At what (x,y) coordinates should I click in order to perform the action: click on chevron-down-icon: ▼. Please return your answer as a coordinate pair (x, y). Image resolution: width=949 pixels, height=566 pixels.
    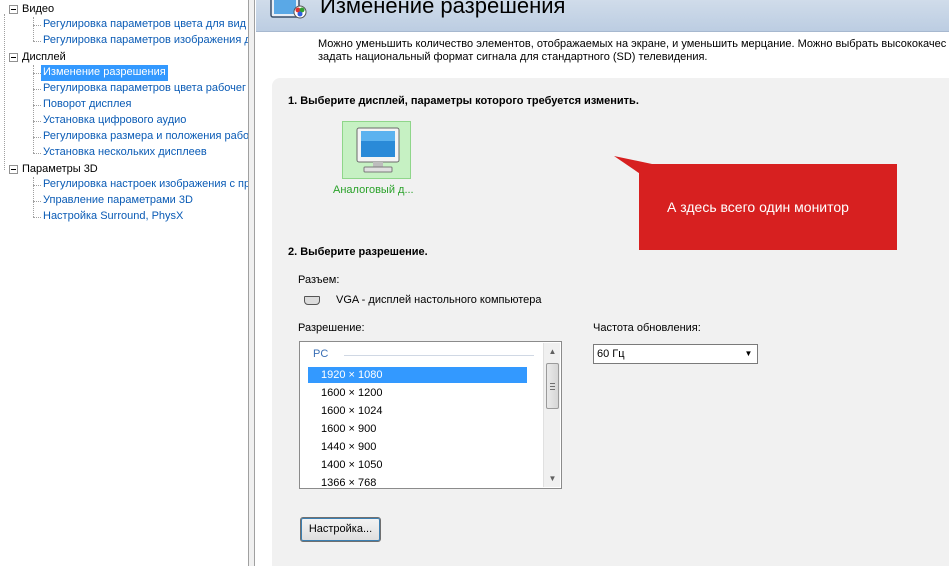
    Looking at the image, I should click on (748, 354).